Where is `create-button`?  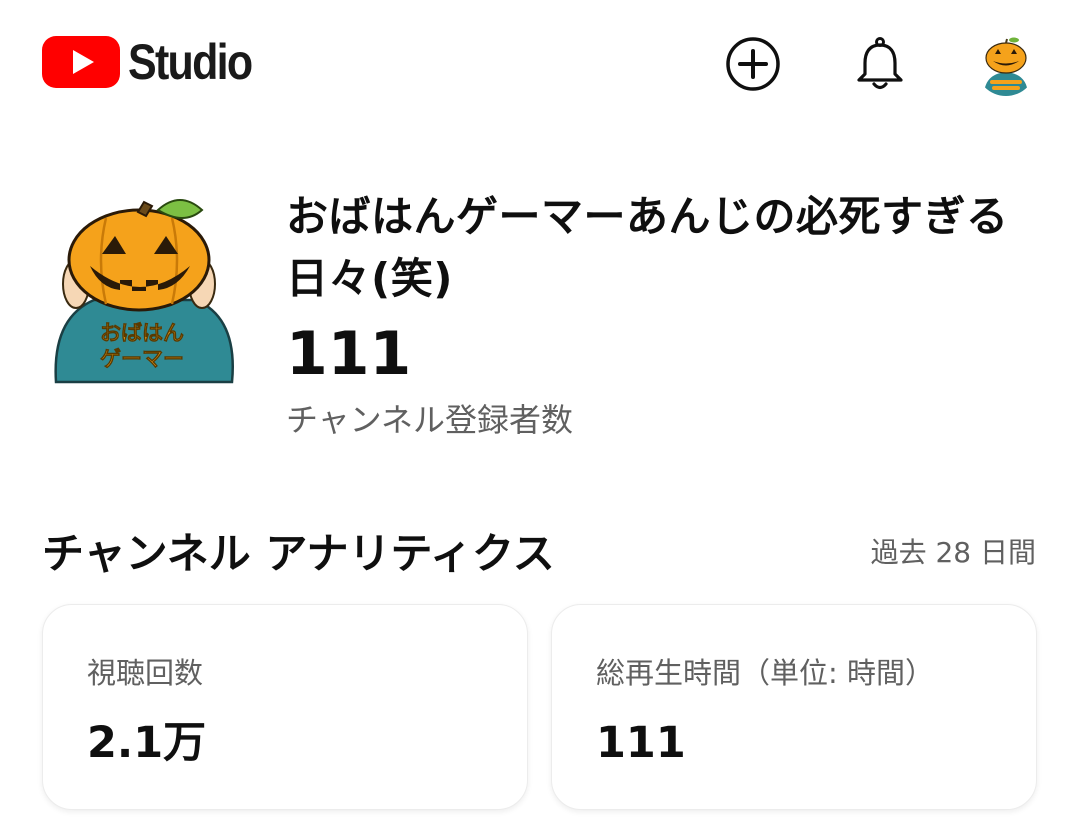
create-button is located at coordinates (753, 64).